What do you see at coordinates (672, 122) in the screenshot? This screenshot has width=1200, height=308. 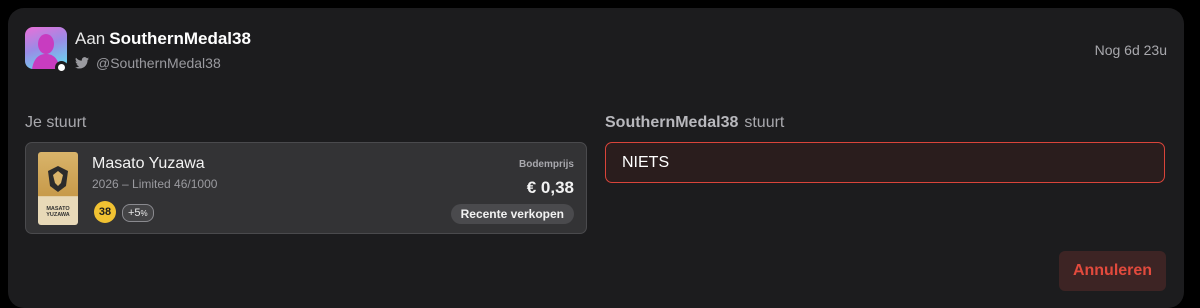 I see `they-send-name: SouthernMedal38` at bounding box center [672, 122].